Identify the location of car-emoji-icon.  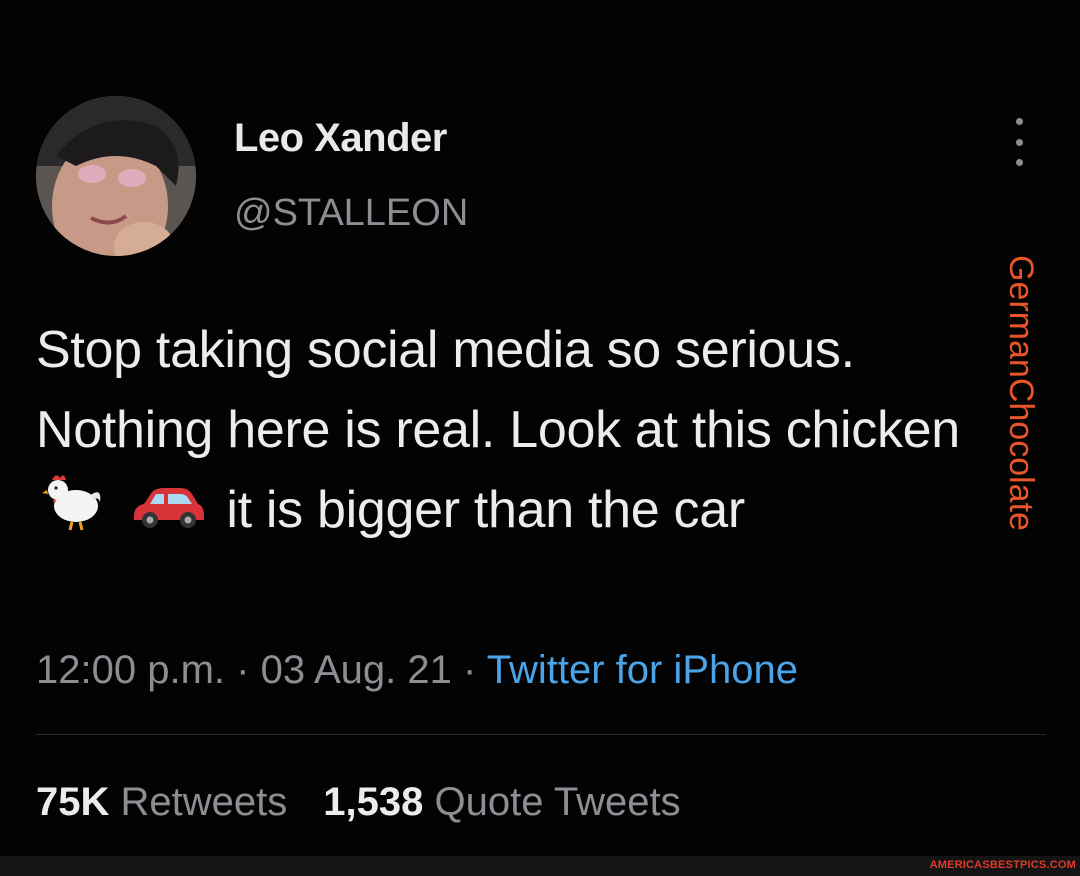
(168, 513).